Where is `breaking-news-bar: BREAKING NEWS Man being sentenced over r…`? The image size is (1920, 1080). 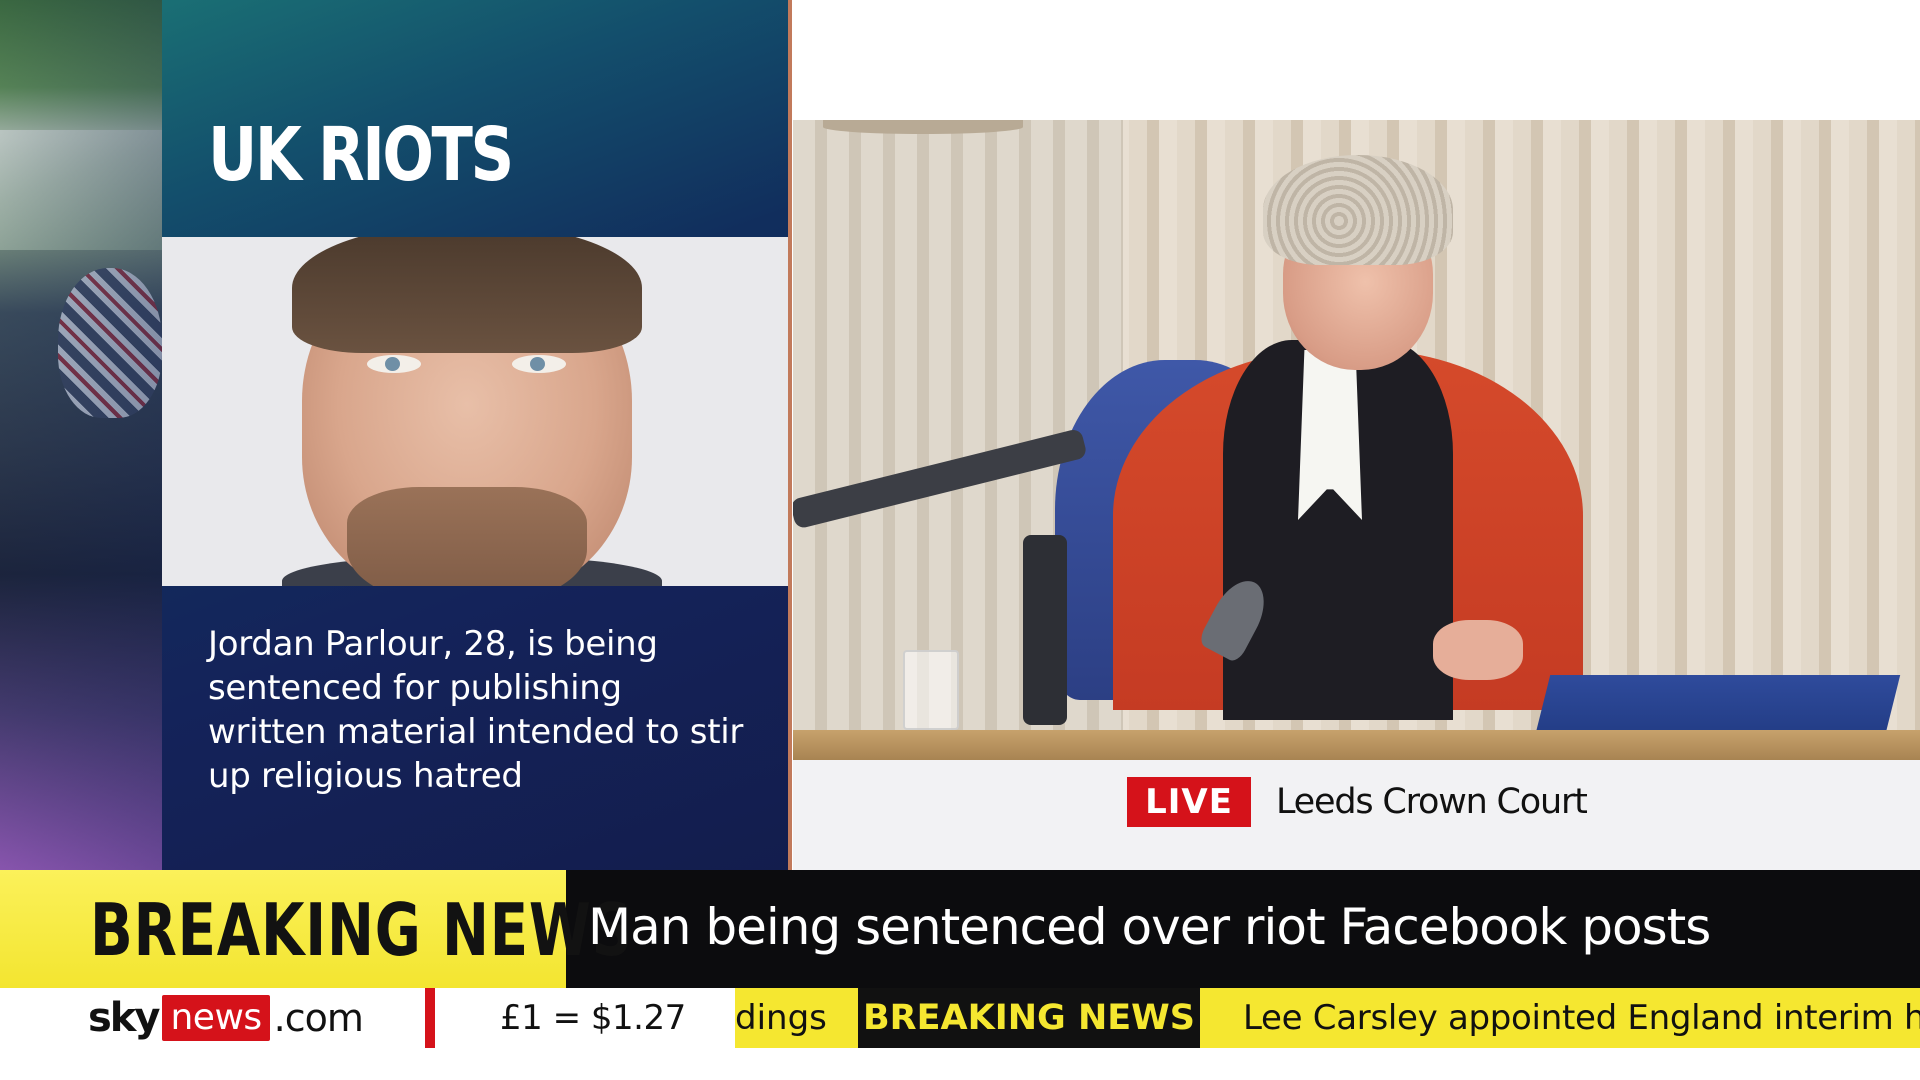 breaking-news-bar: BREAKING NEWS Man being sentenced over r… is located at coordinates (960, 929).